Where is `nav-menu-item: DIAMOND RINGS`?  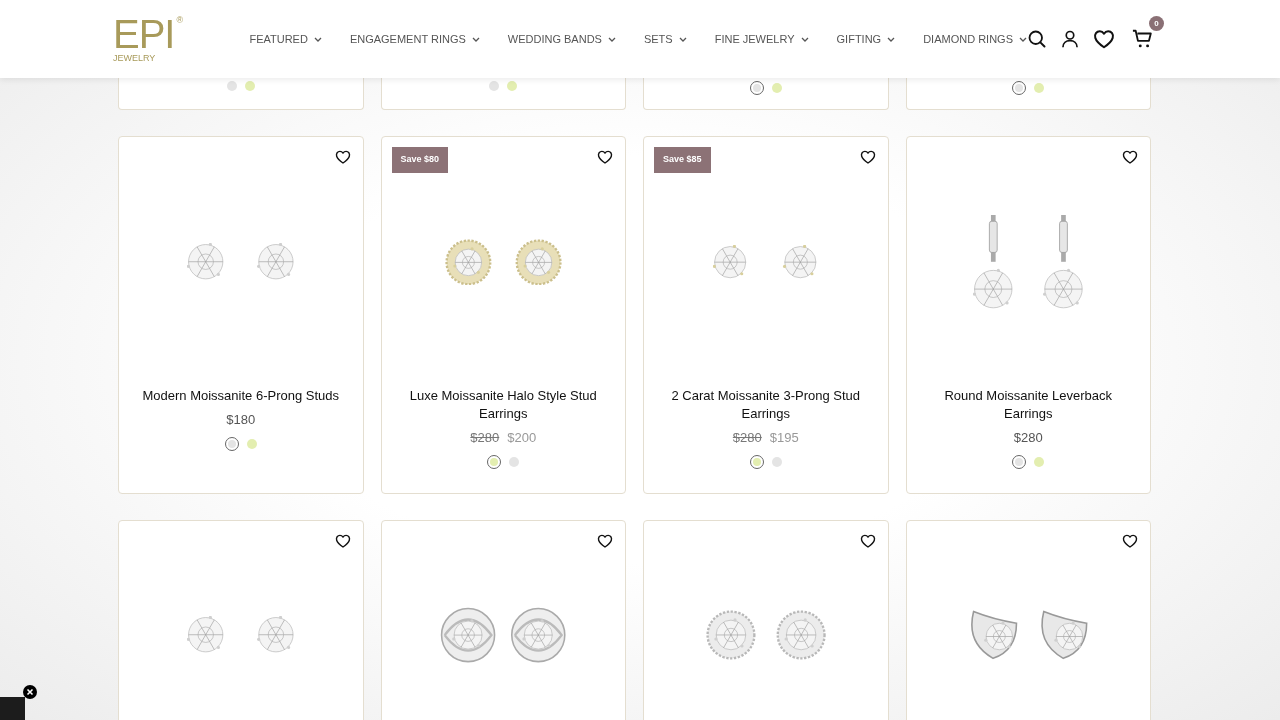 nav-menu-item: DIAMOND RINGS is located at coordinates (975, 39).